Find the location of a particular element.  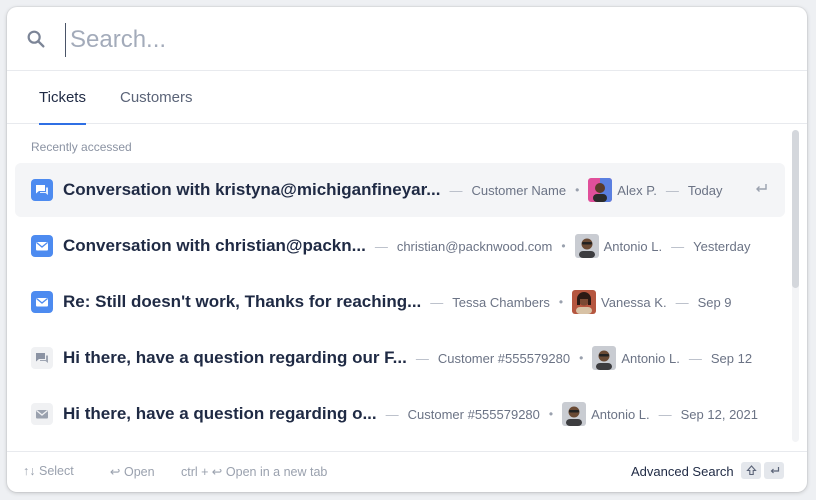

scrollbar-thumb is located at coordinates (795, 209).